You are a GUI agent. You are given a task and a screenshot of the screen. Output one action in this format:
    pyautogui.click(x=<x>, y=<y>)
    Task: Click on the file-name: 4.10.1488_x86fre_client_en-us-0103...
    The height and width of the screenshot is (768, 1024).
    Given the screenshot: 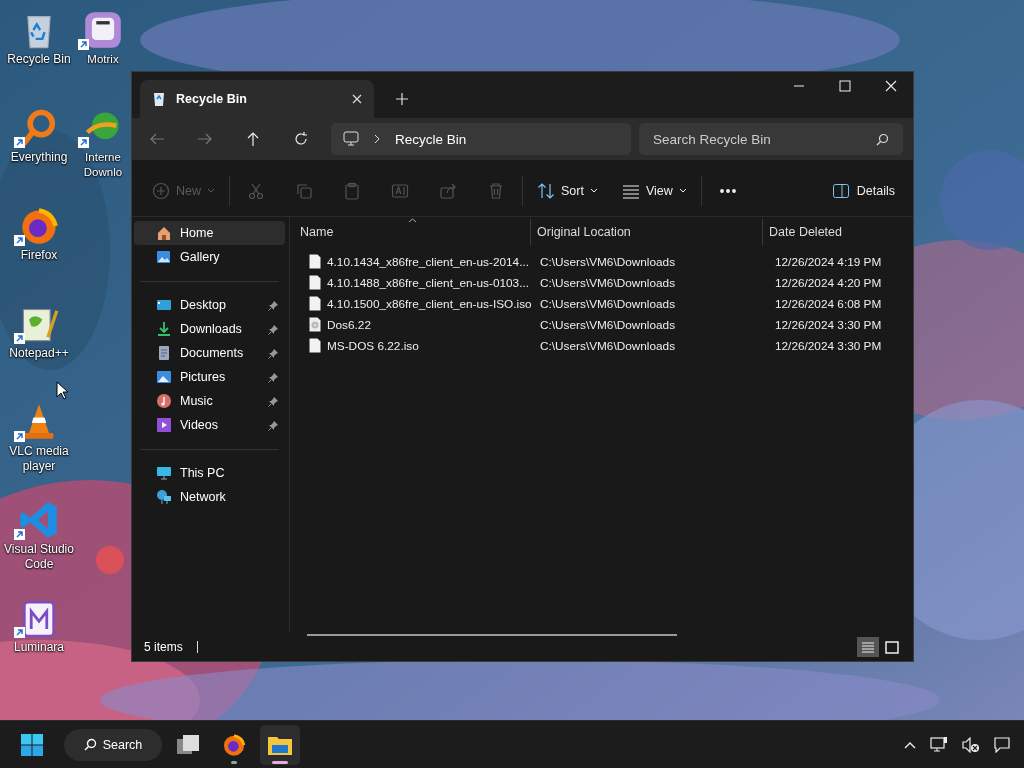 What is the action you would take?
    pyautogui.click(x=428, y=282)
    